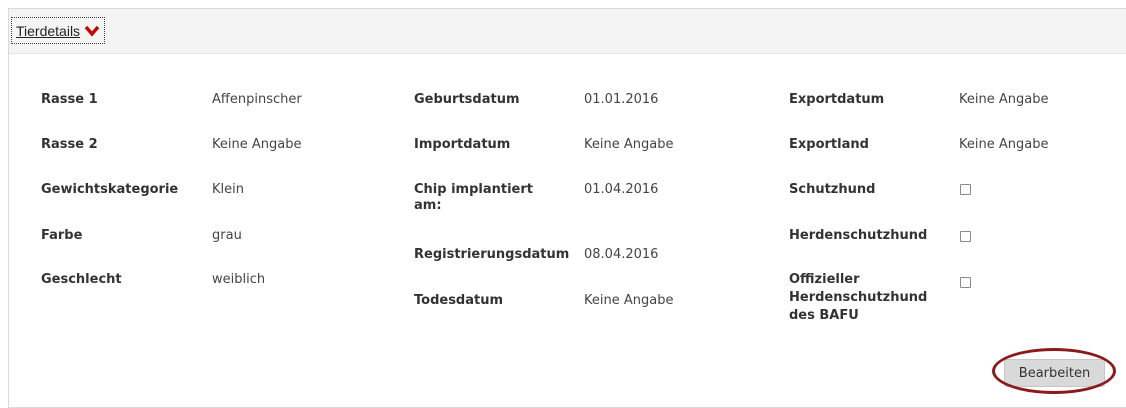  What do you see at coordinates (567, 31) in the screenshot?
I see `panel-header: Tierdetails` at bounding box center [567, 31].